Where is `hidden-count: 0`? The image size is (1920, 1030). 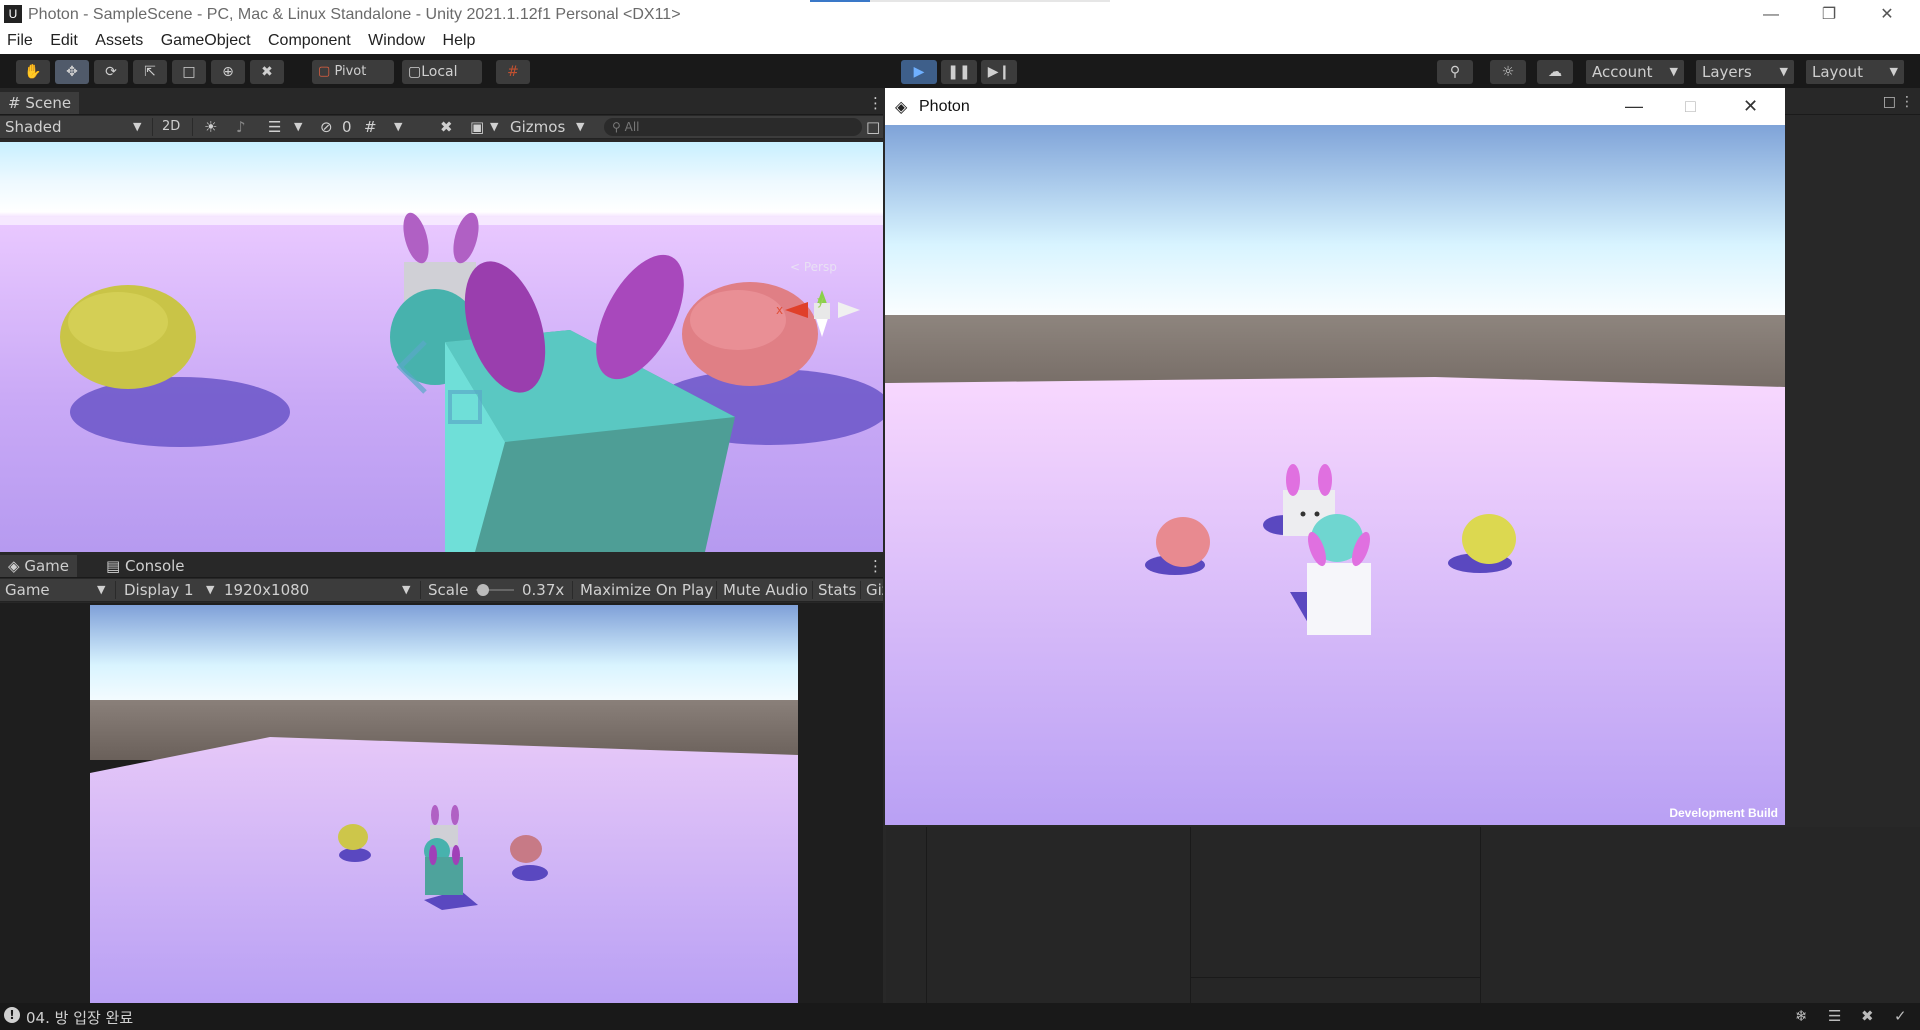
hidden-count: 0 is located at coordinates (347, 127).